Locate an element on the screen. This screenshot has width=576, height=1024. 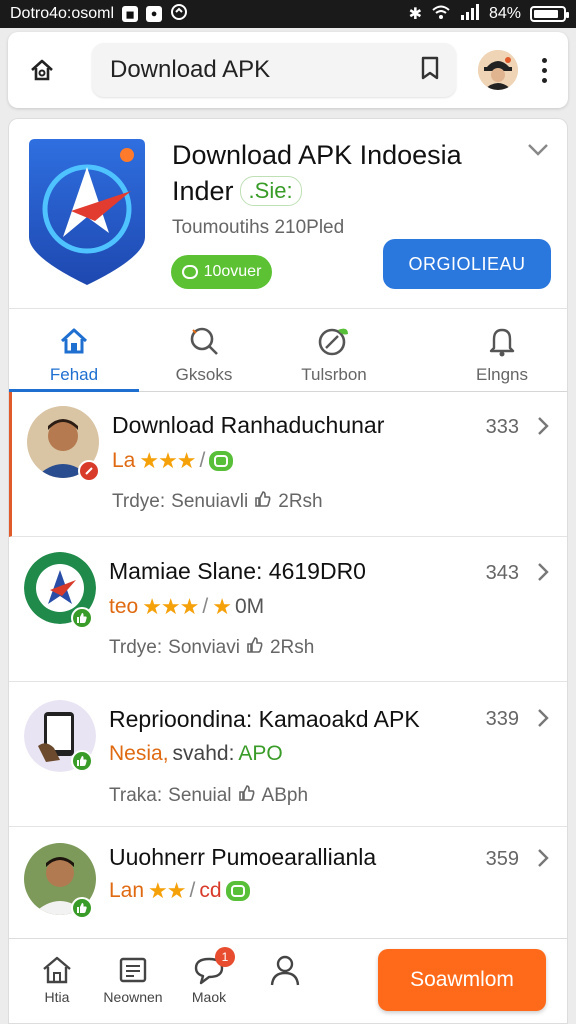
item-count: 333 is located at coordinates (502, 427).